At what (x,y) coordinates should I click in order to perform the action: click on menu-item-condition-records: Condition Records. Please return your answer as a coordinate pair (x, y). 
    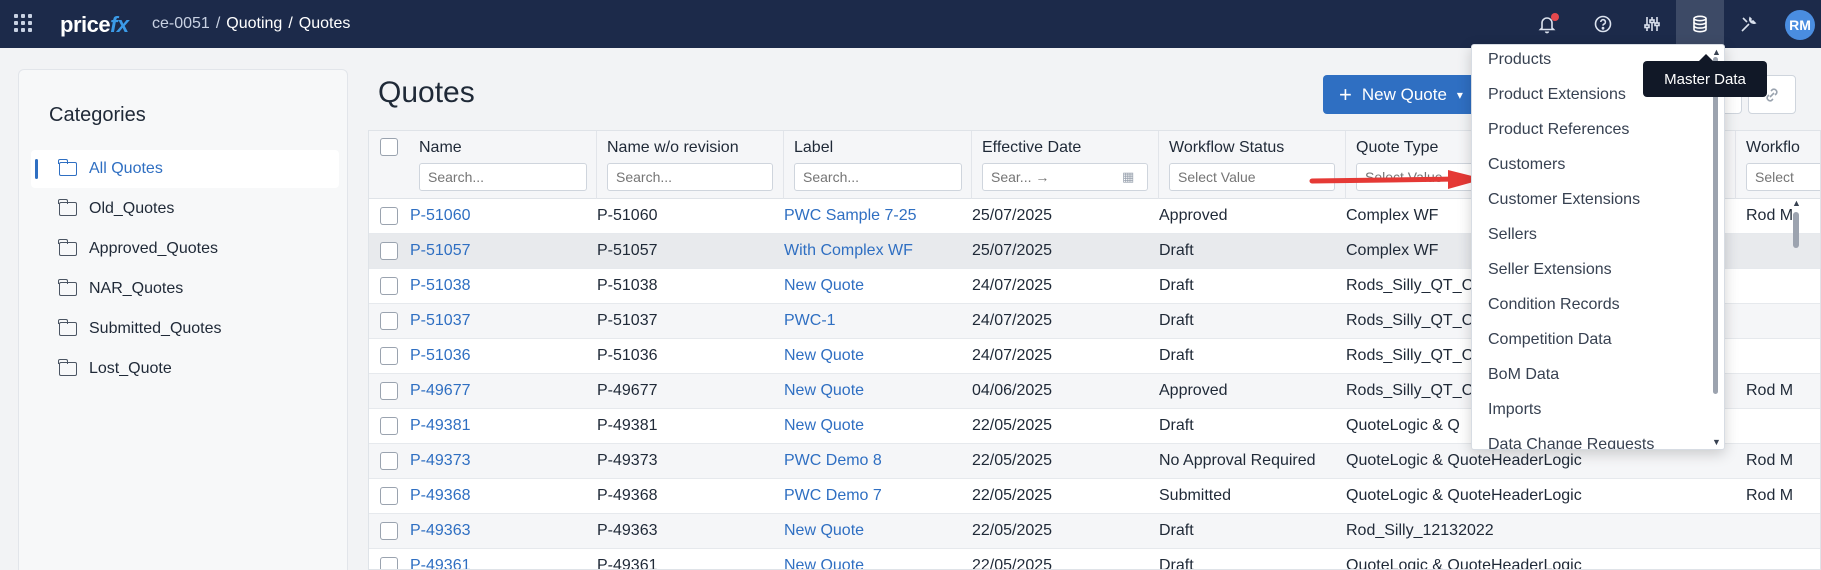
    Looking at the image, I should click on (1554, 305).